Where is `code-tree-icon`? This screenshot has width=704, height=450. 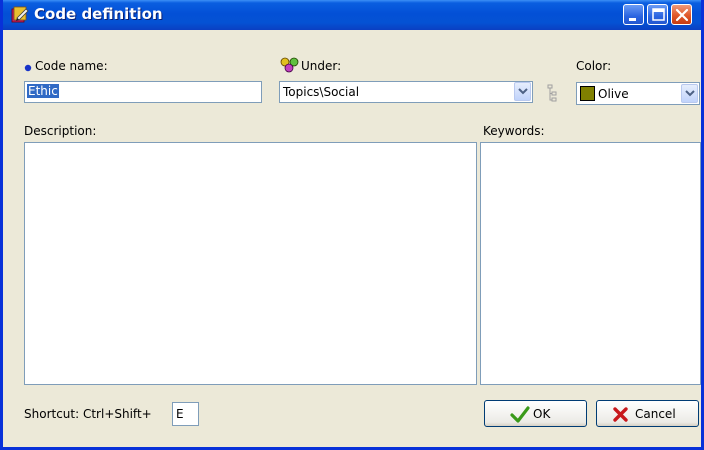
code-tree-icon is located at coordinates (289, 65).